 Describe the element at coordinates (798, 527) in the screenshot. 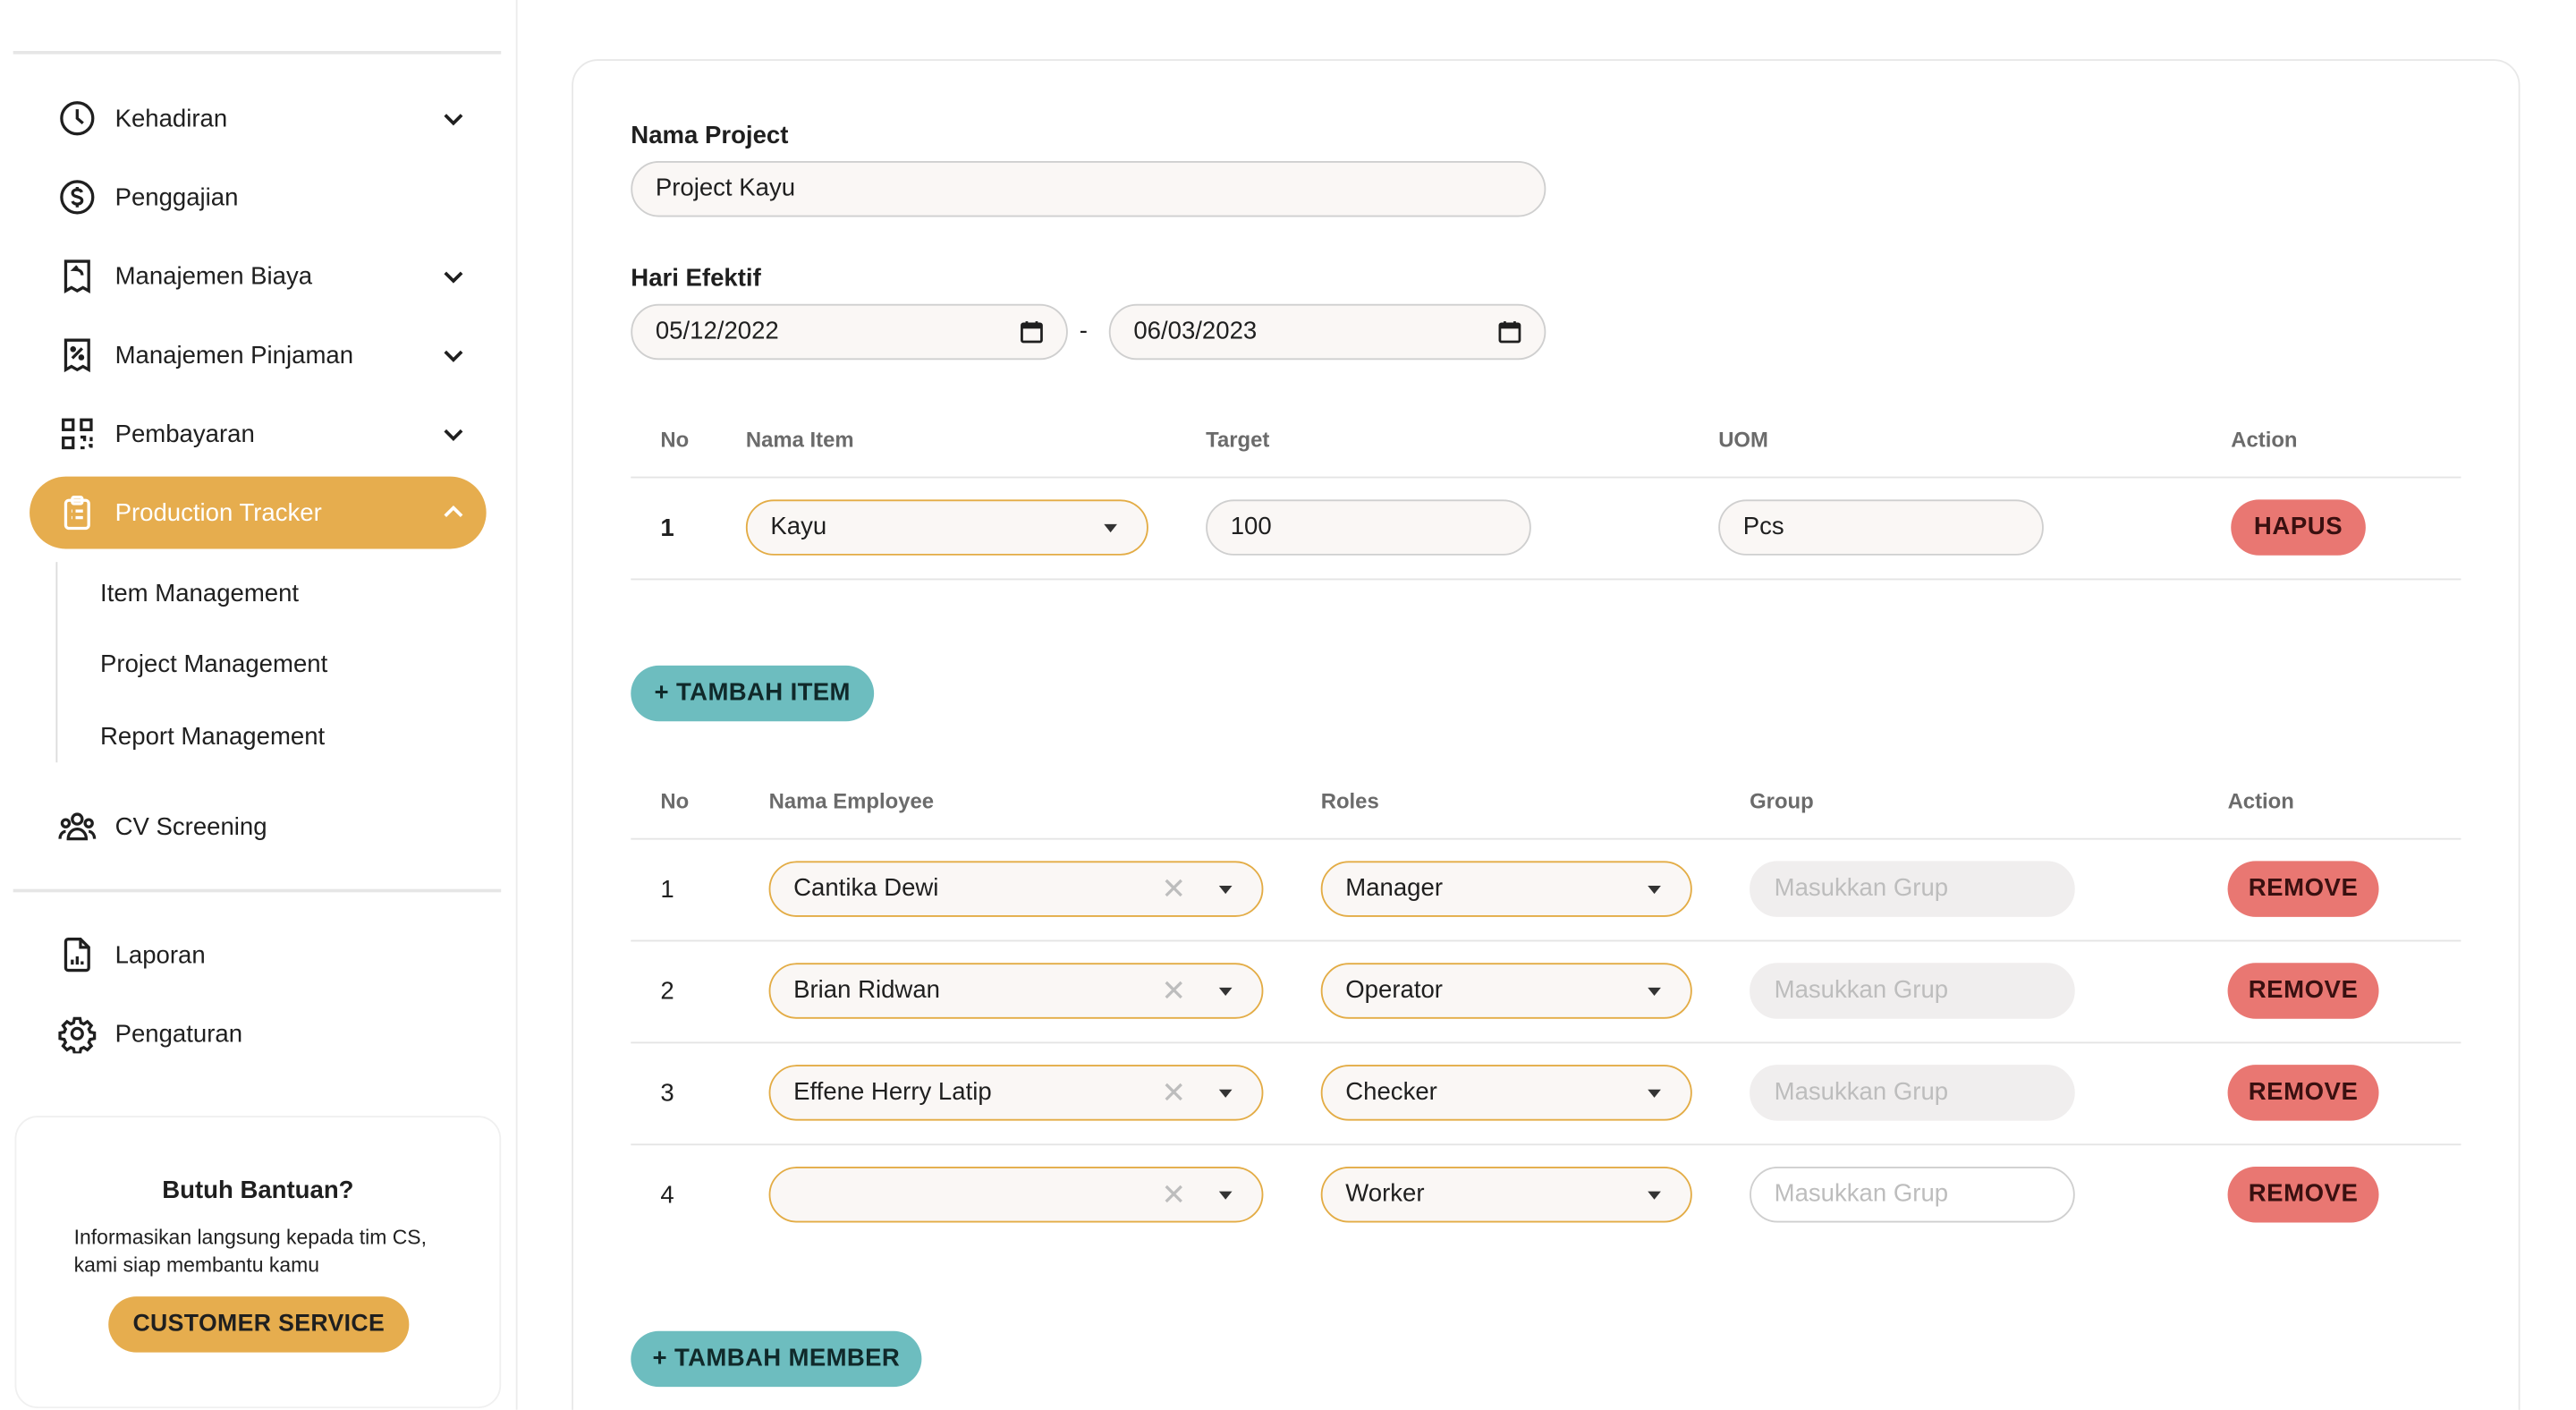

I see `item-name-value: Kayu` at that location.